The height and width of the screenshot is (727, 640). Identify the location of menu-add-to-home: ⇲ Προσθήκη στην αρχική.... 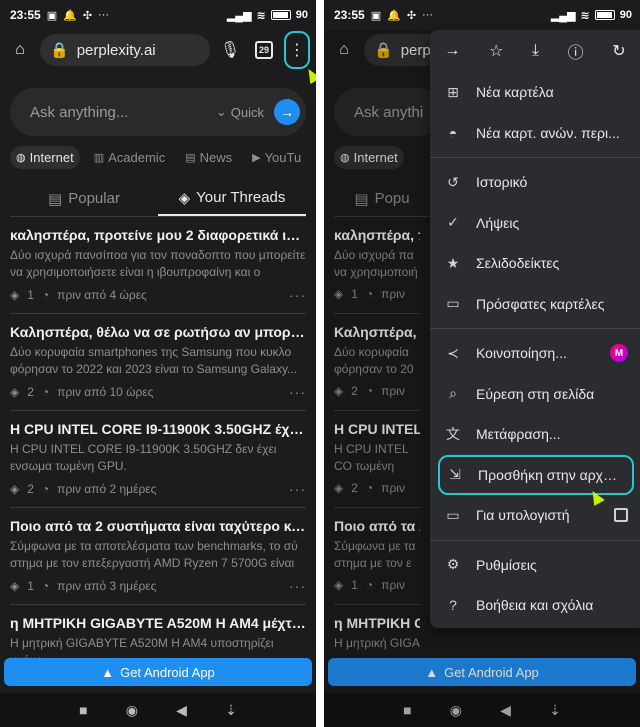
(536, 474).